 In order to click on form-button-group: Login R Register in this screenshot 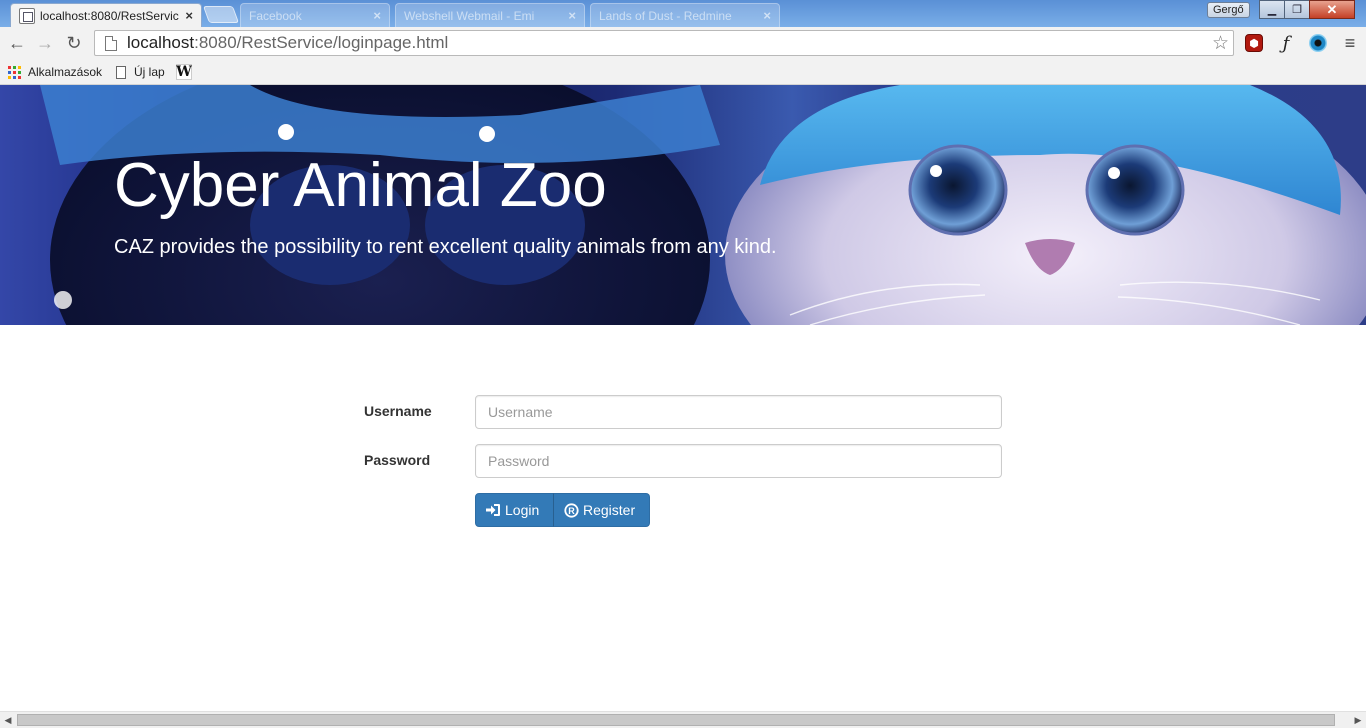, I will do `click(562, 510)`.